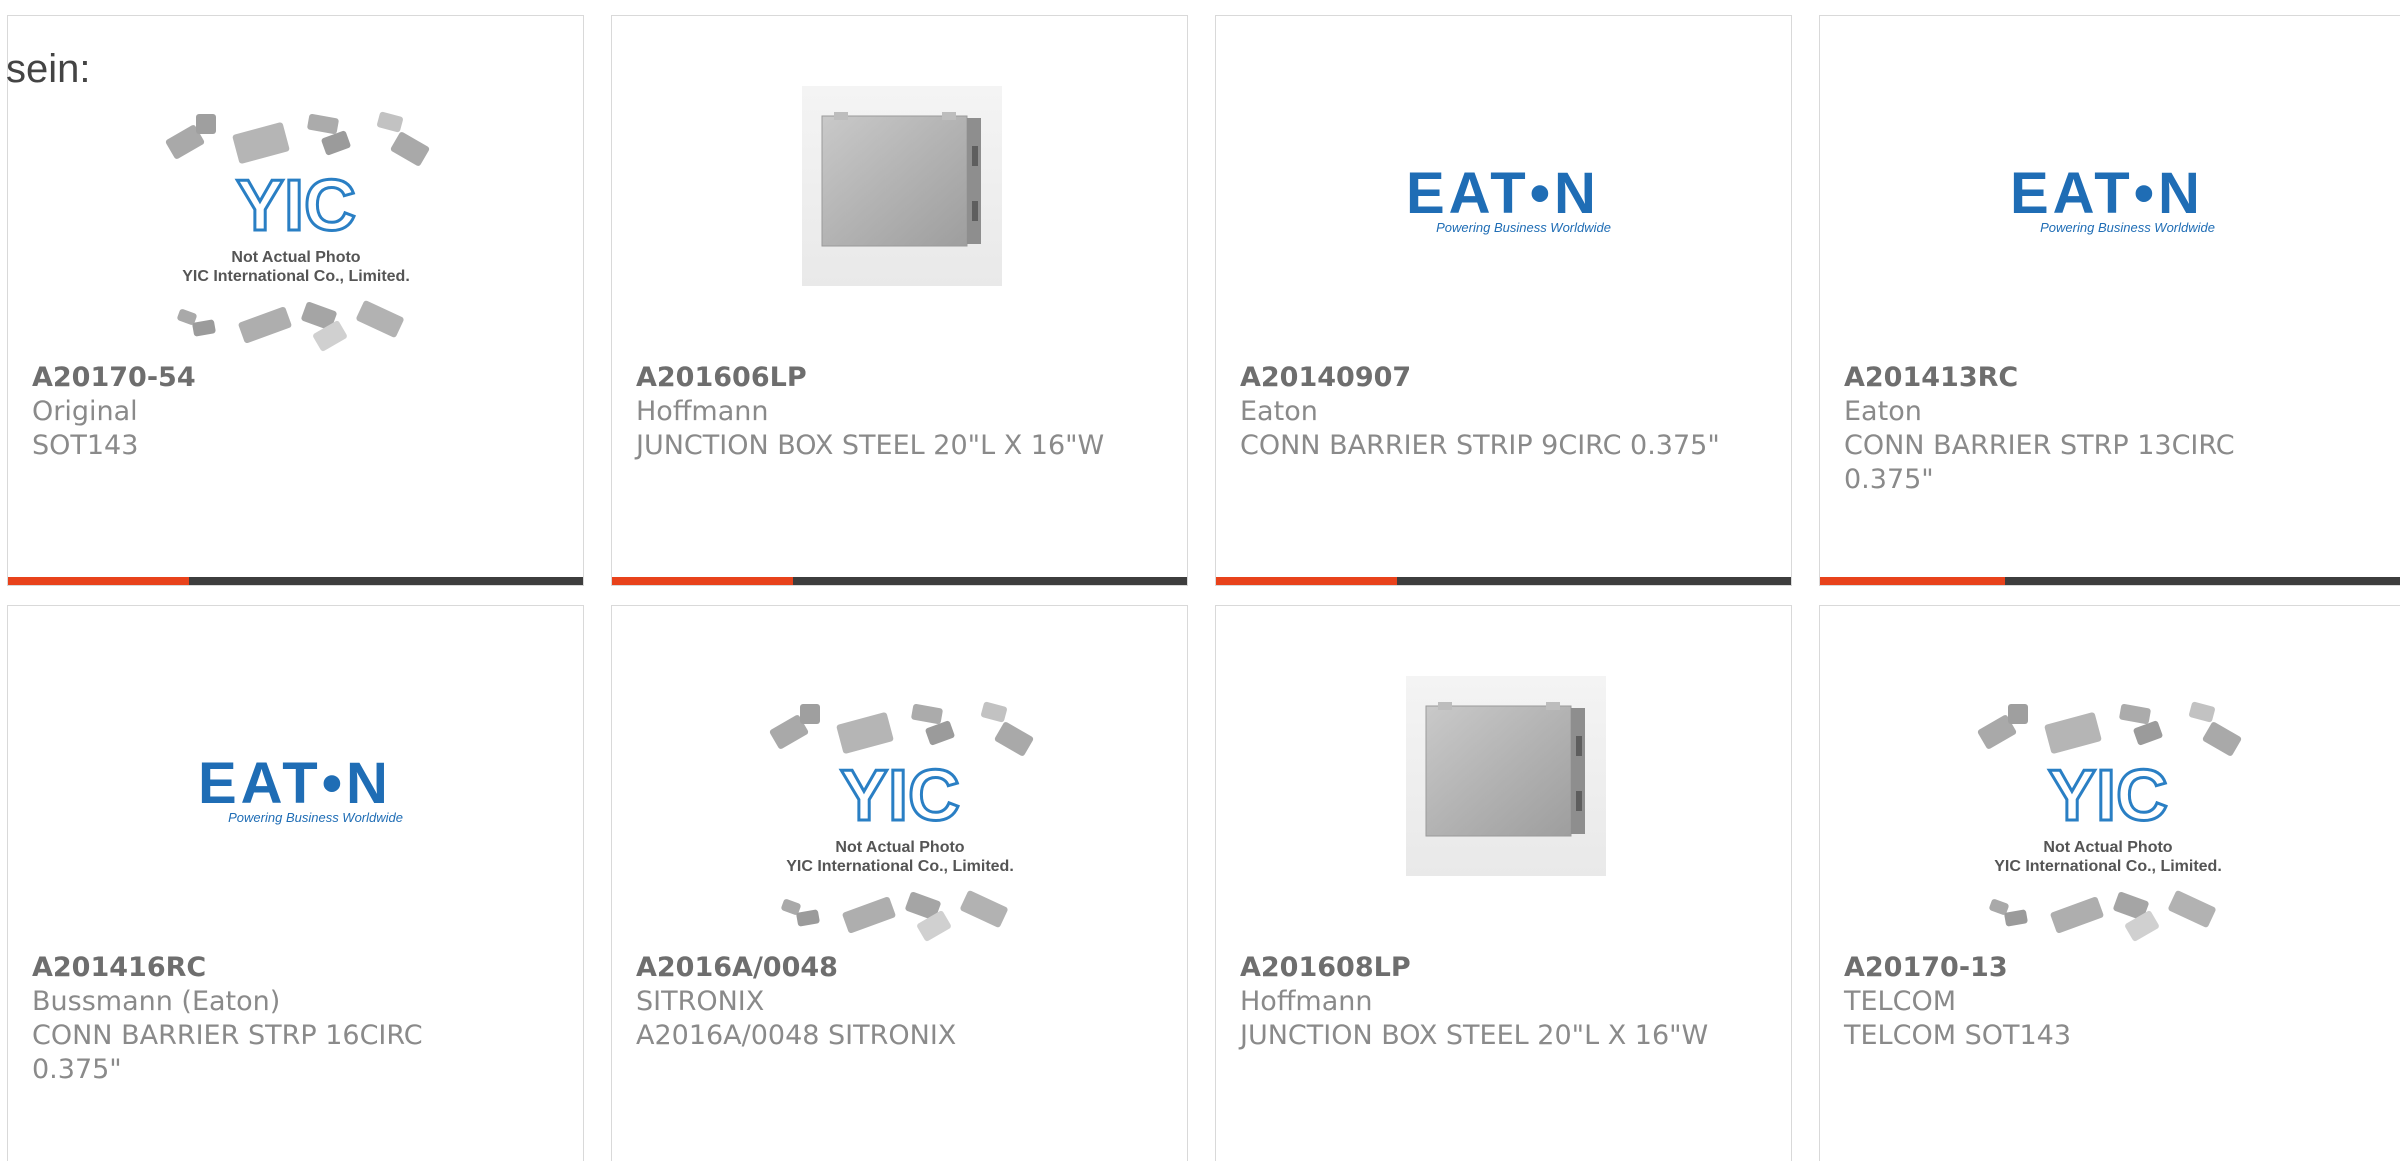 This screenshot has width=2400, height=1161. Describe the element at coordinates (227, 1052) in the screenshot. I see `product-description: CONN BARRIER STRP 16CIRC 0.375"` at that location.